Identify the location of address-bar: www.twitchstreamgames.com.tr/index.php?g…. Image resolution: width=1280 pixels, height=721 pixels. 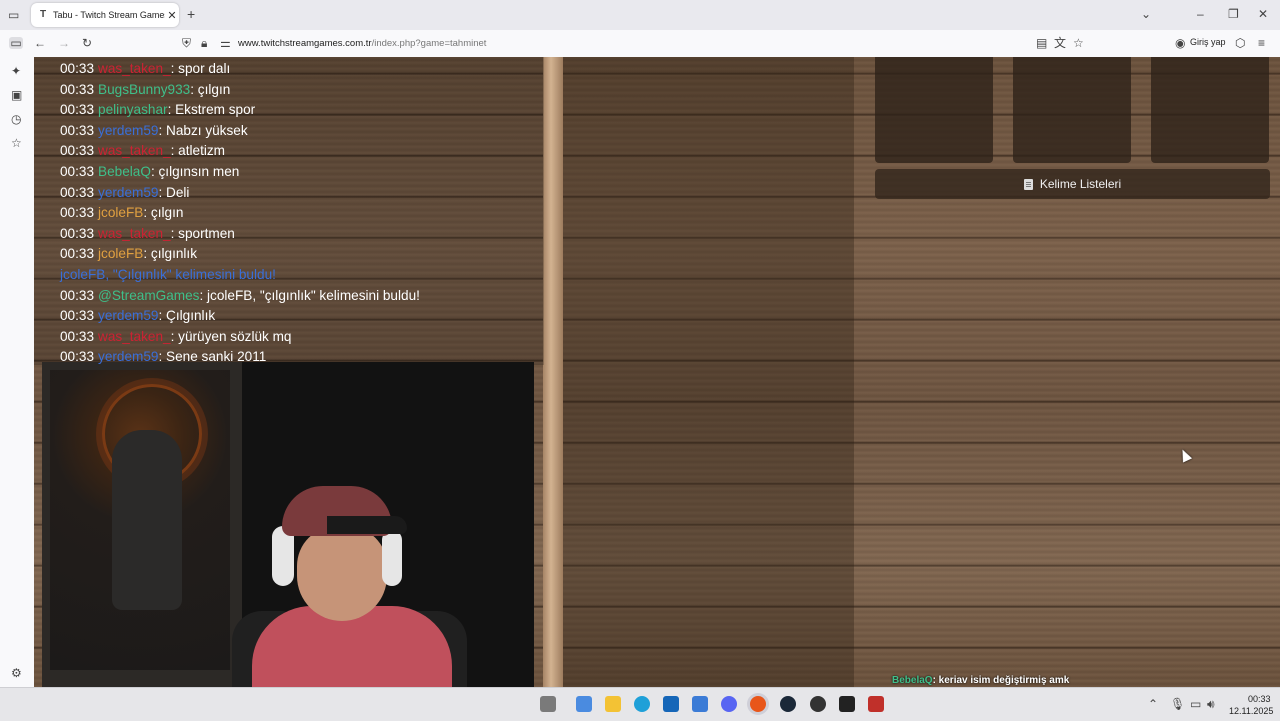
(362, 43).